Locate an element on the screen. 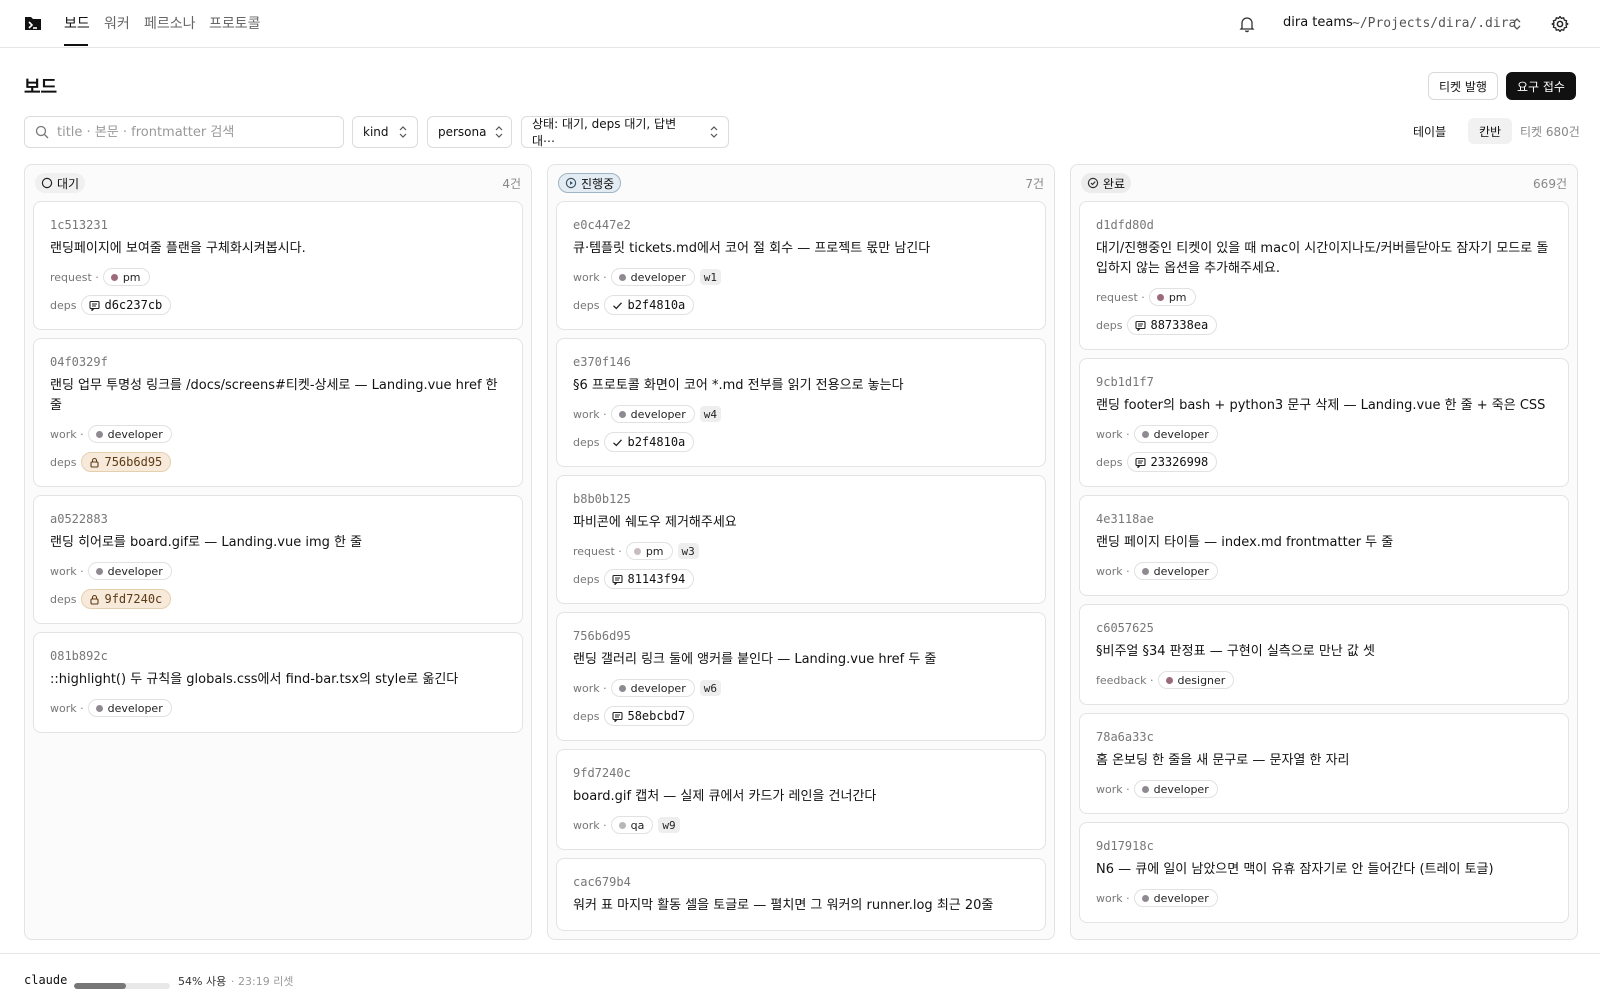 The width and height of the screenshot is (1600, 1000). circle-icon is located at coordinates (47, 183).